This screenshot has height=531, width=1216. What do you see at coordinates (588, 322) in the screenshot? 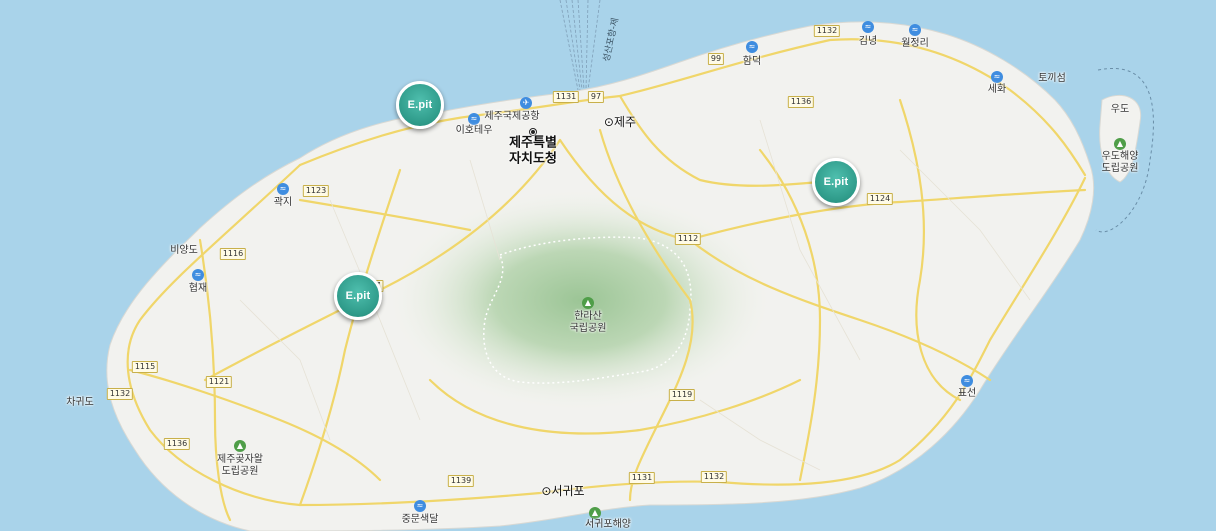
I see `place-label-hallasan-park: 한라산 국립공원` at bounding box center [588, 322].